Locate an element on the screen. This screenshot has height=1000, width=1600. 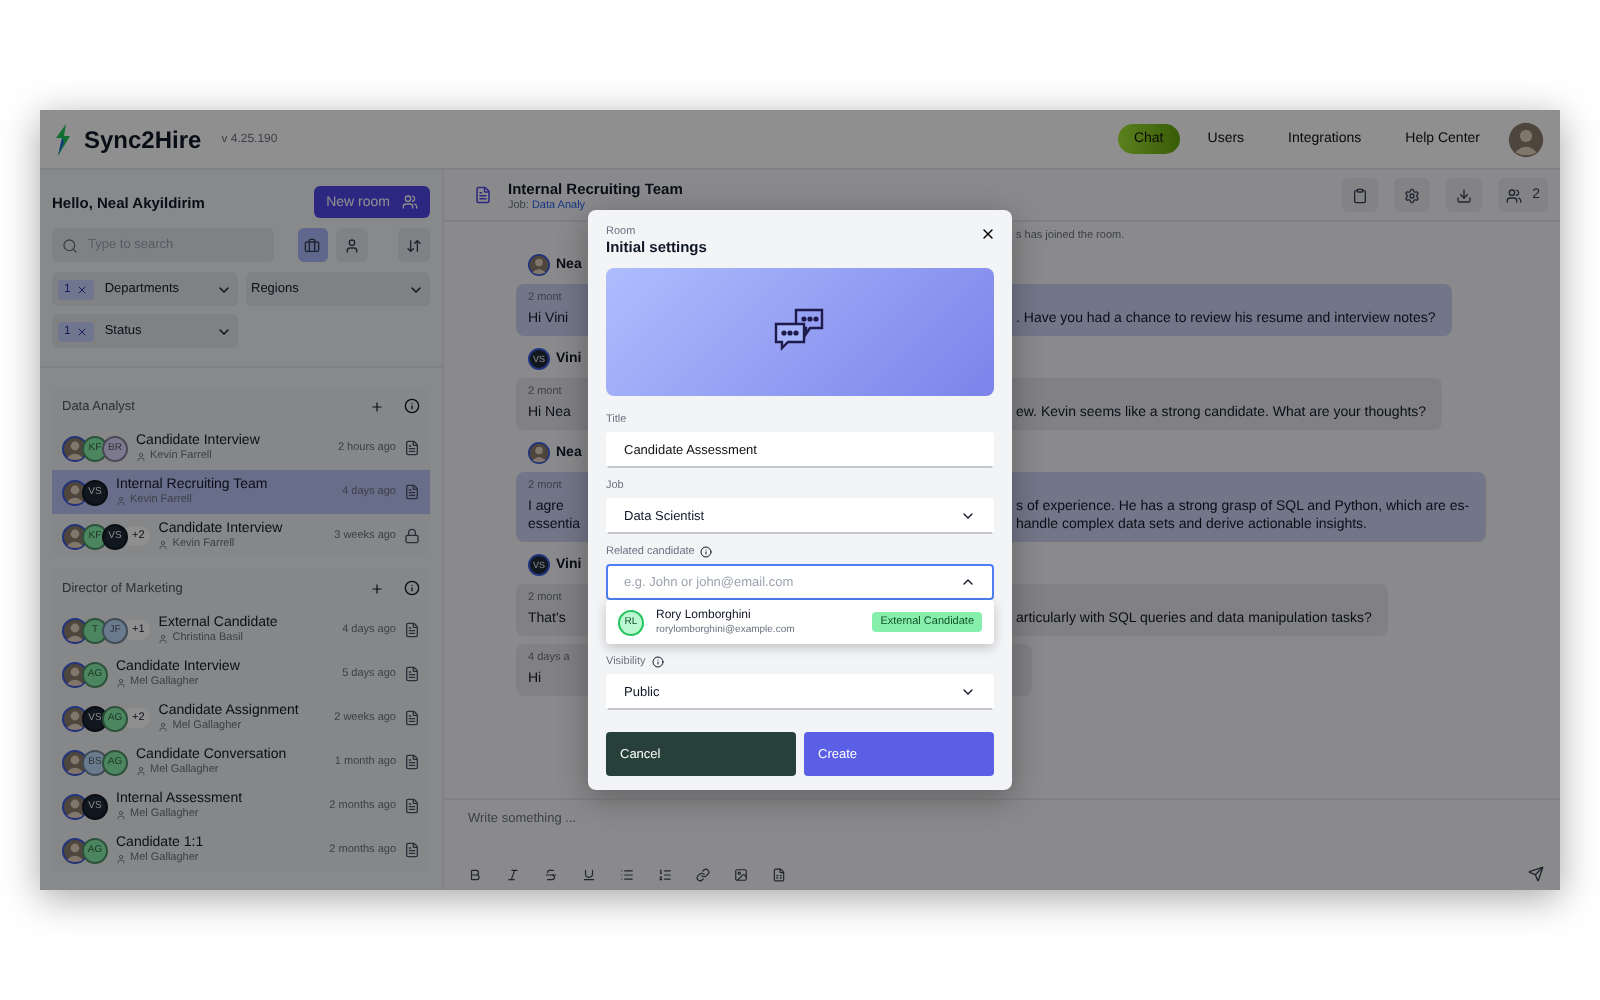
briefcase-icon is located at coordinates (312, 245).